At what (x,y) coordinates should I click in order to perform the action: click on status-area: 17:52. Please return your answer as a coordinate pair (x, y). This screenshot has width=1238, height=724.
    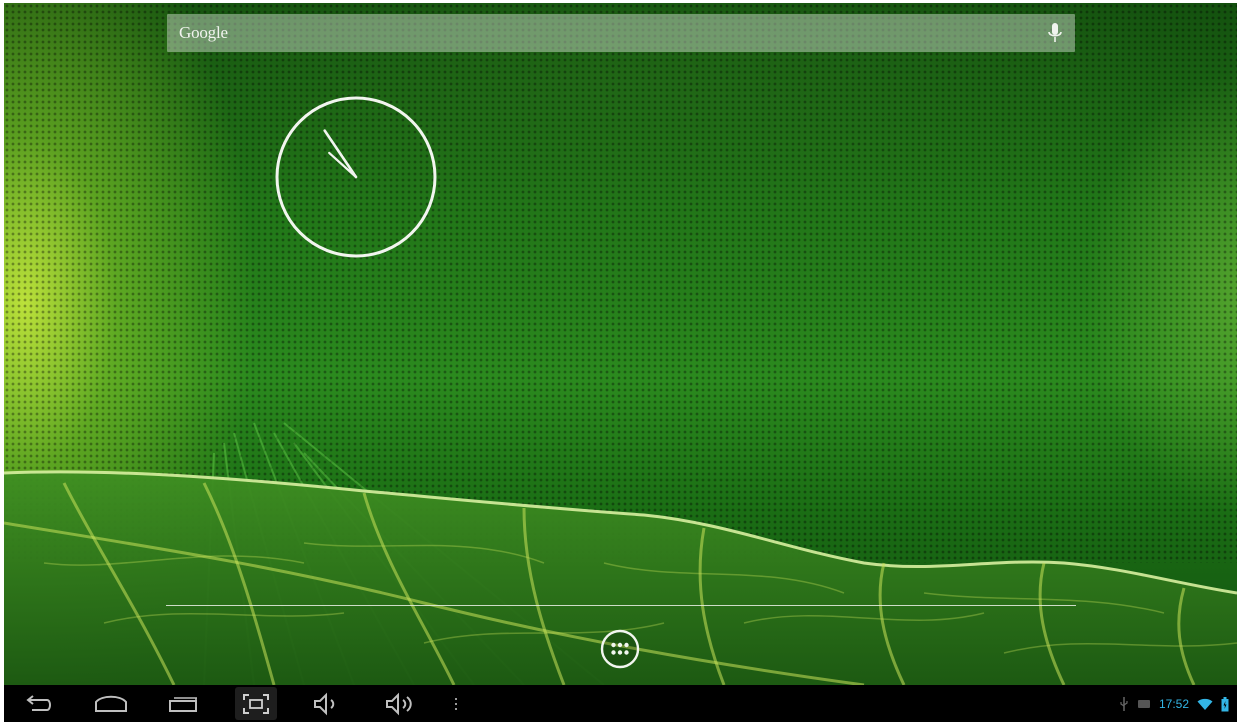
    Looking at the image, I should click on (1174, 704).